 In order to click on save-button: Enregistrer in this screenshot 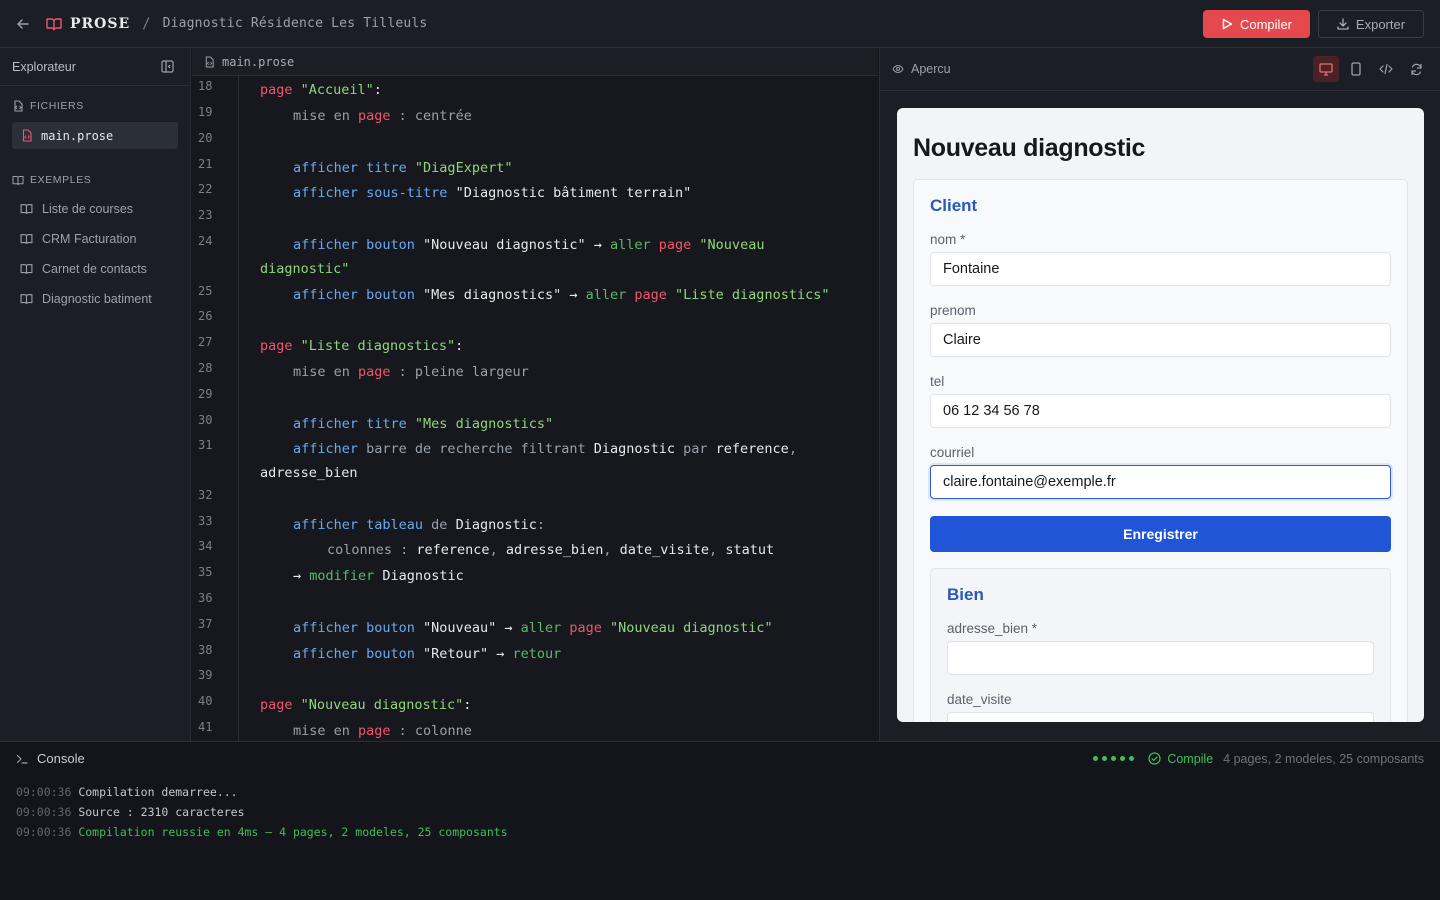, I will do `click(1160, 534)`.